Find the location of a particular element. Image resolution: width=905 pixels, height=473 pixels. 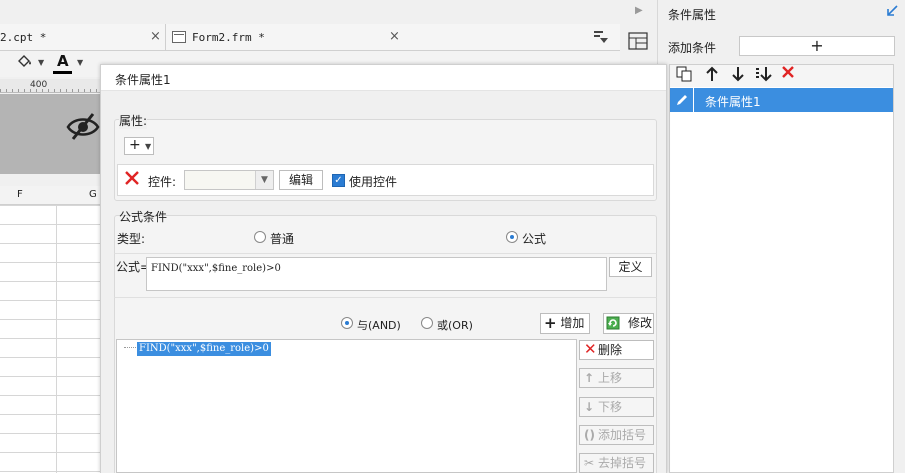

condition-tree is located at coordinates (346, 406).